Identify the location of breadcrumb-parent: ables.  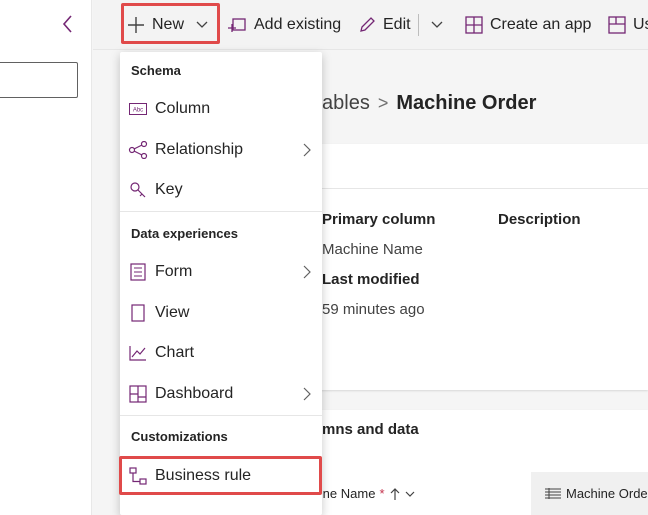
(346, 103).